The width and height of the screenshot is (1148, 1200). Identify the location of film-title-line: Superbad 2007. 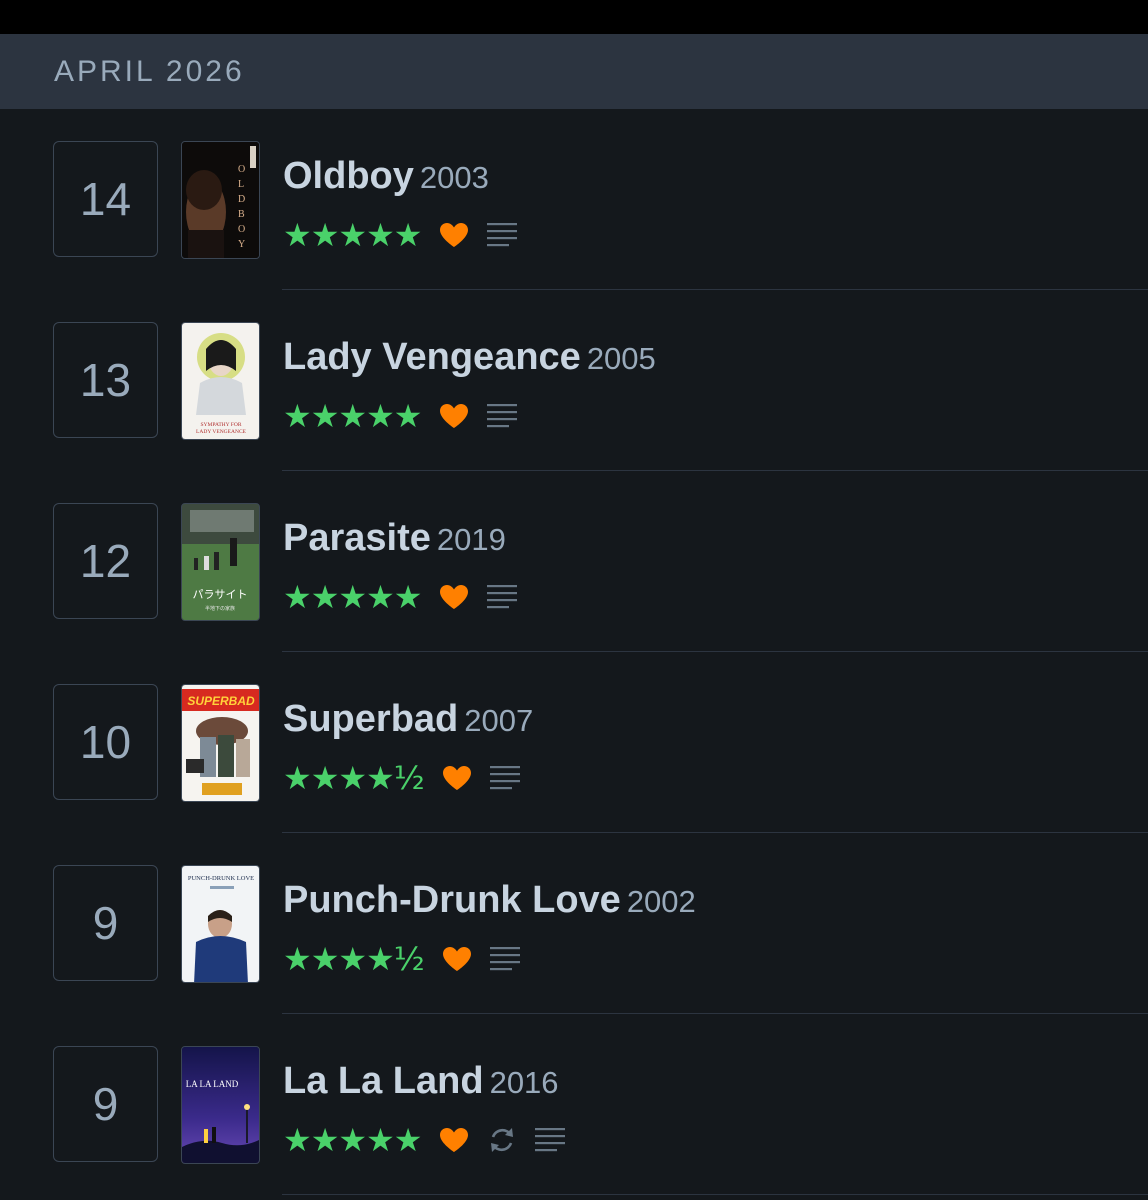
(408, 719).